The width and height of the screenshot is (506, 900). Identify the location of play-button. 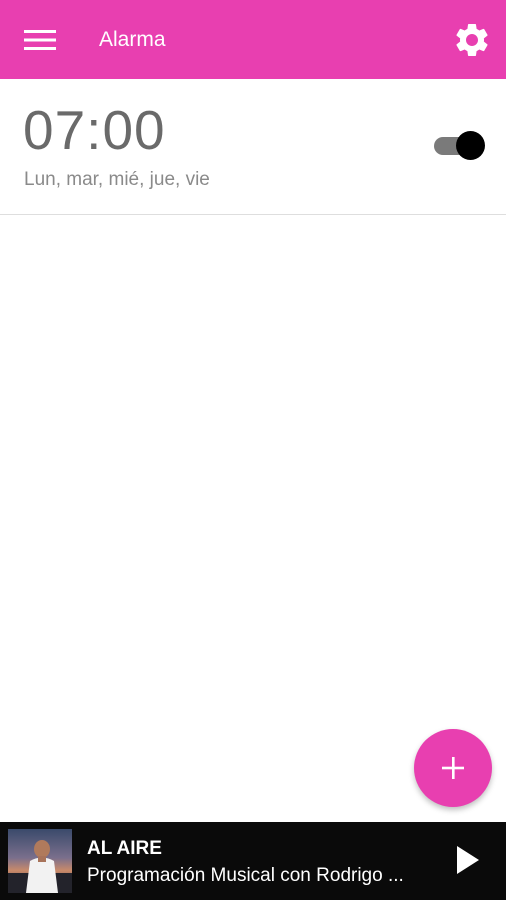
(468, 860).